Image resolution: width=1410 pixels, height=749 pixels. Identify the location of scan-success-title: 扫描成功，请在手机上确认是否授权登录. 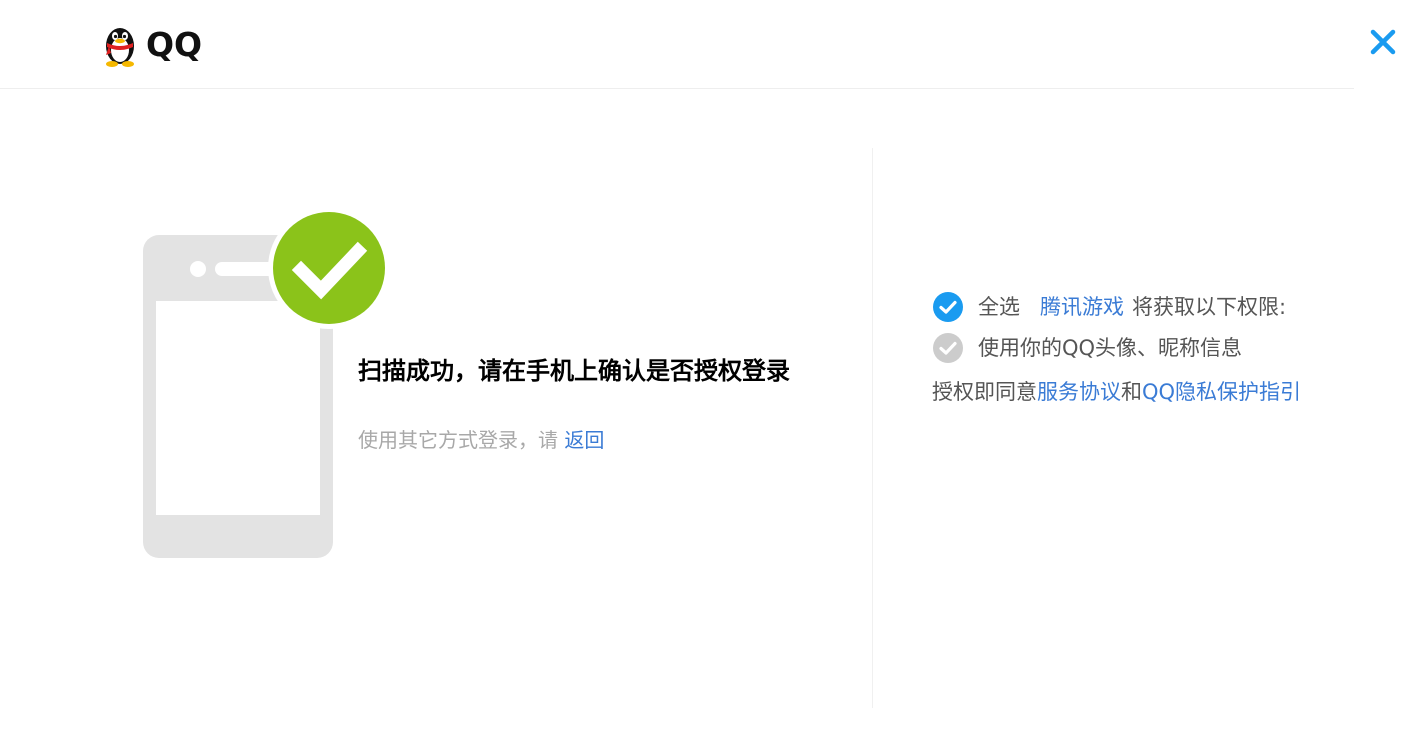
(574, 371).